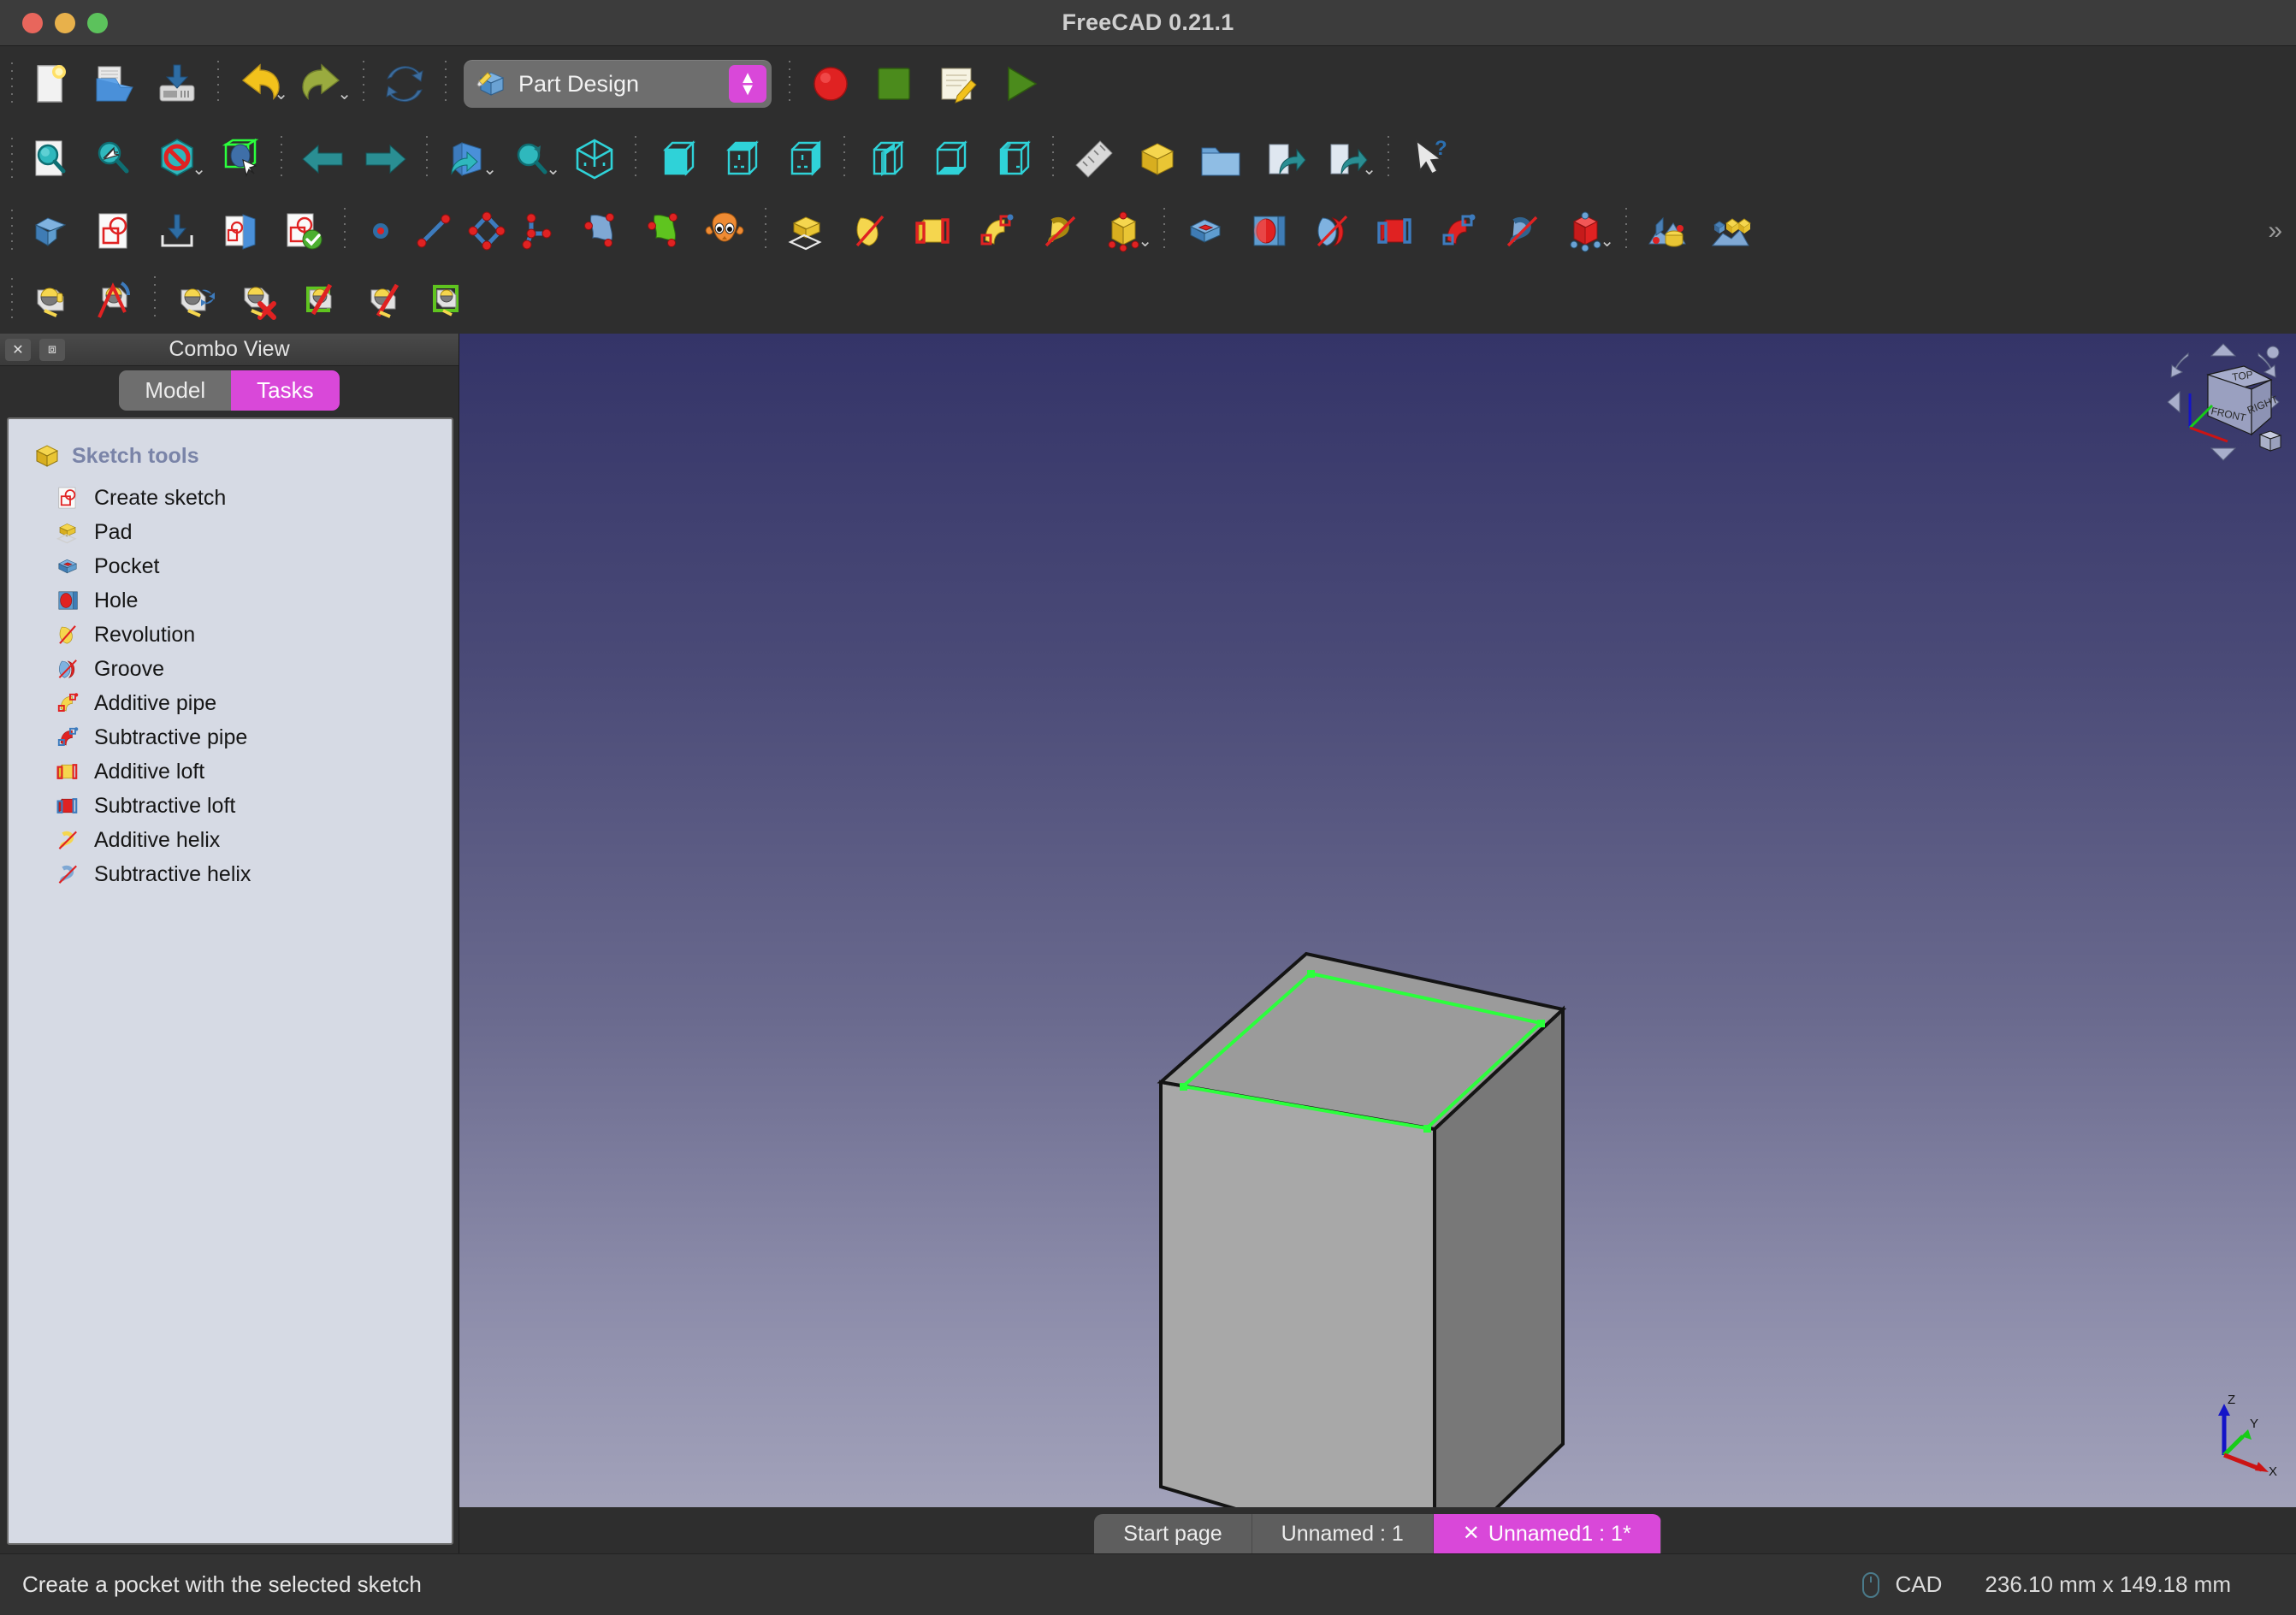 Image resolution: width=2296 pixels, height=1615 pixels. What do you see at coordinates (997, 231) in the screenshot?
I see `additive-pipe-button` at bounding box center [997, 231].